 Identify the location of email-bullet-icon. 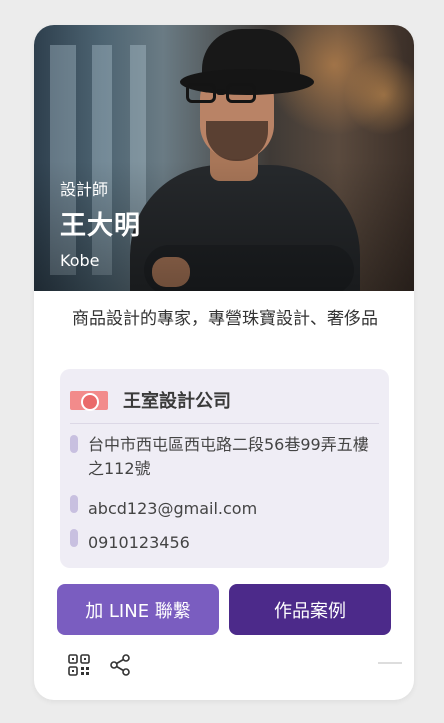
(74, 504).